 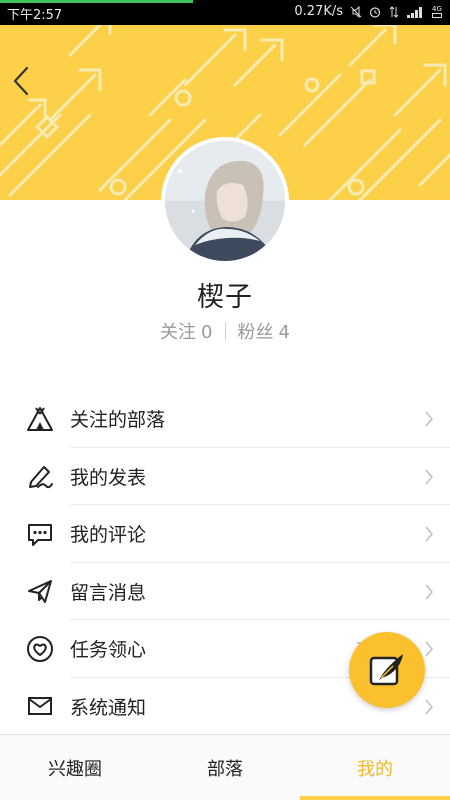 What do you see at coordinates (40, 649) in the screenshot?
I see `heart-icon` at bounding box center [40, 649].